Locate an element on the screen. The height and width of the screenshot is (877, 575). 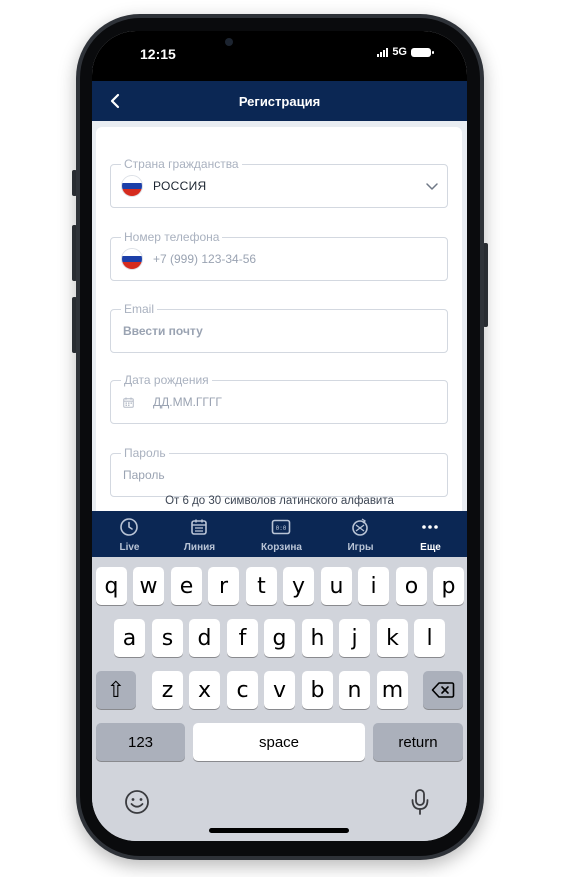
microphone-icon is located at coordinates (420, 802).